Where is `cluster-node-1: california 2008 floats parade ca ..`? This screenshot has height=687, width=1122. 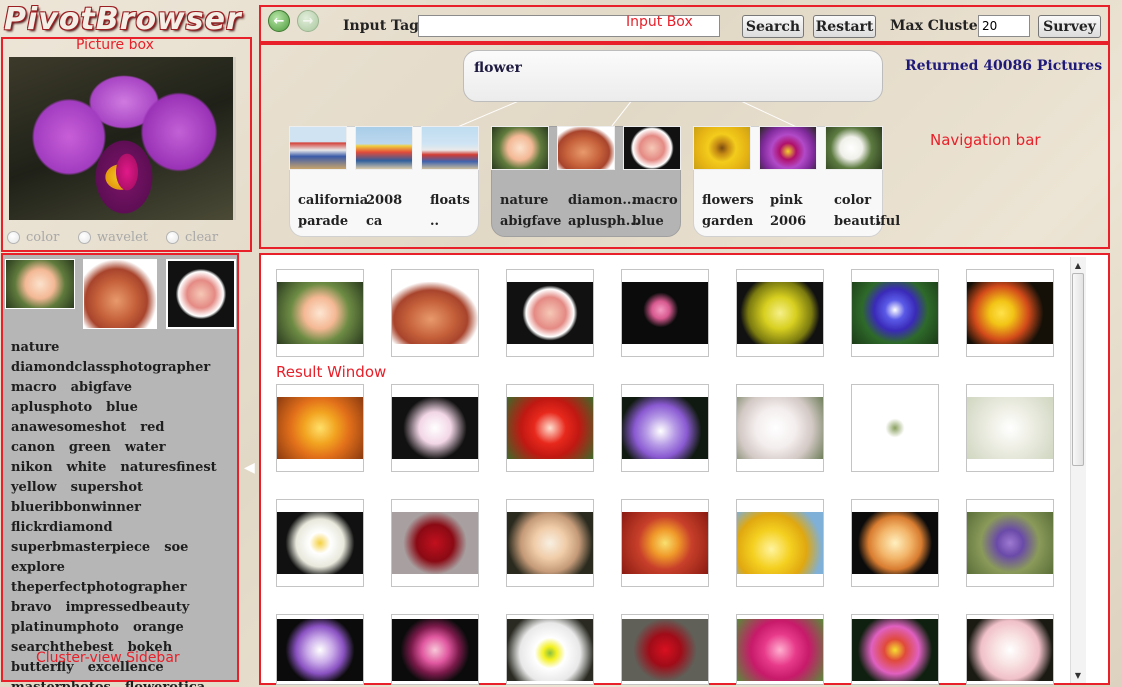 cluster-node-1: california 2008 floats parade ca .. is located at coordinates (384, 181).